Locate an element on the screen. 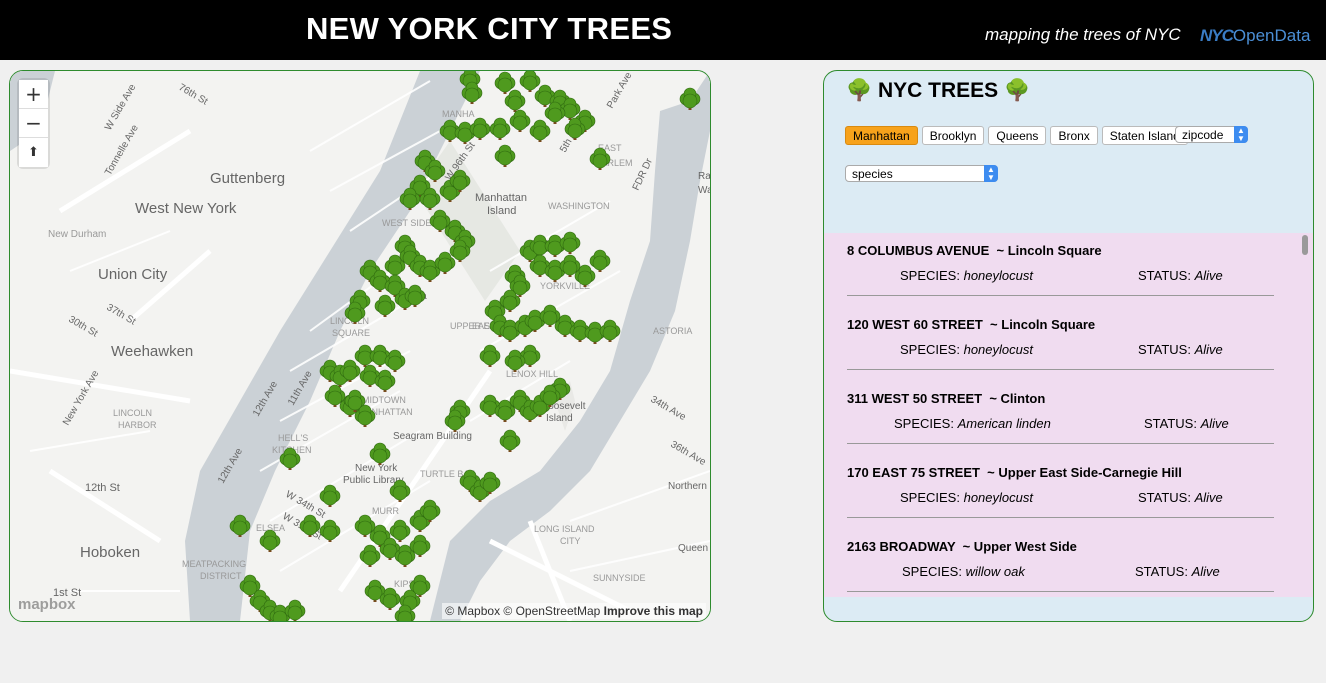 Image resolution: width=1326 pixels, height=683 pixels. attribution-text: © Mapbox © OpenStreetMap is located at coordinates (522, 611).